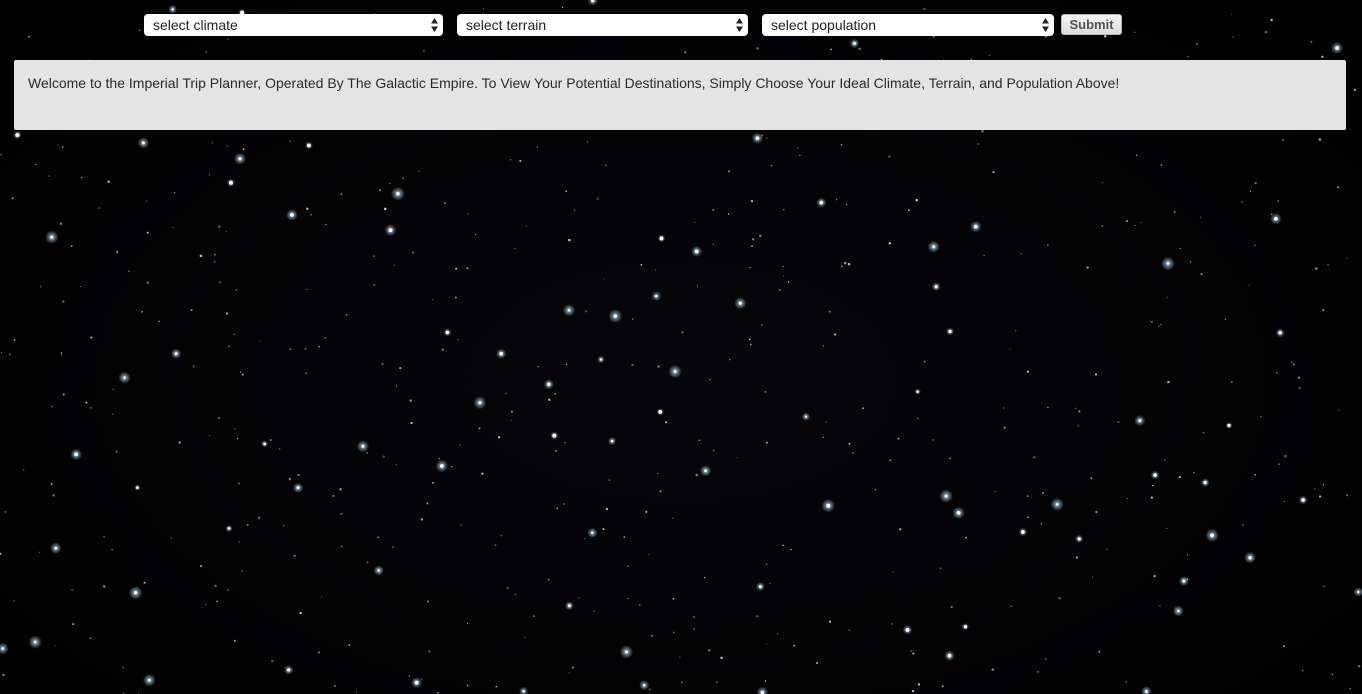  What do you see at coordinates (1091, 24) in the screenshot?
I see `submit-button: Submit` at bounding box center [1091, 24].